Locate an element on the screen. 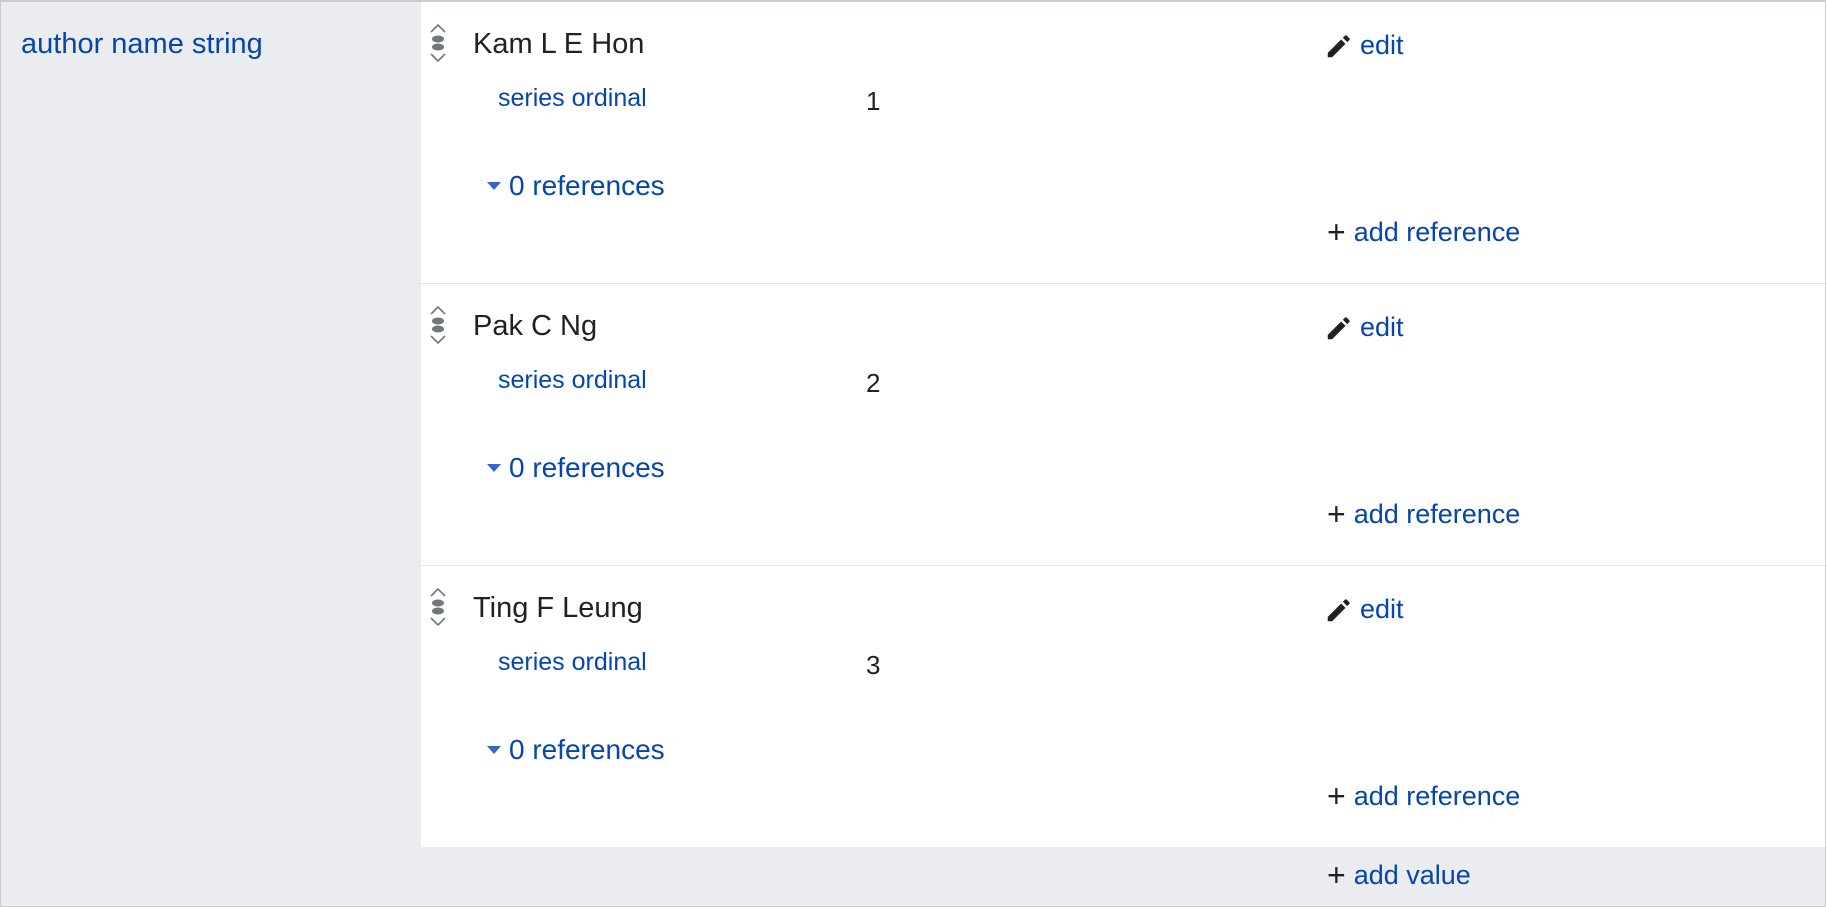  qualifier-value: 3 is located at coordinates (873, 665).